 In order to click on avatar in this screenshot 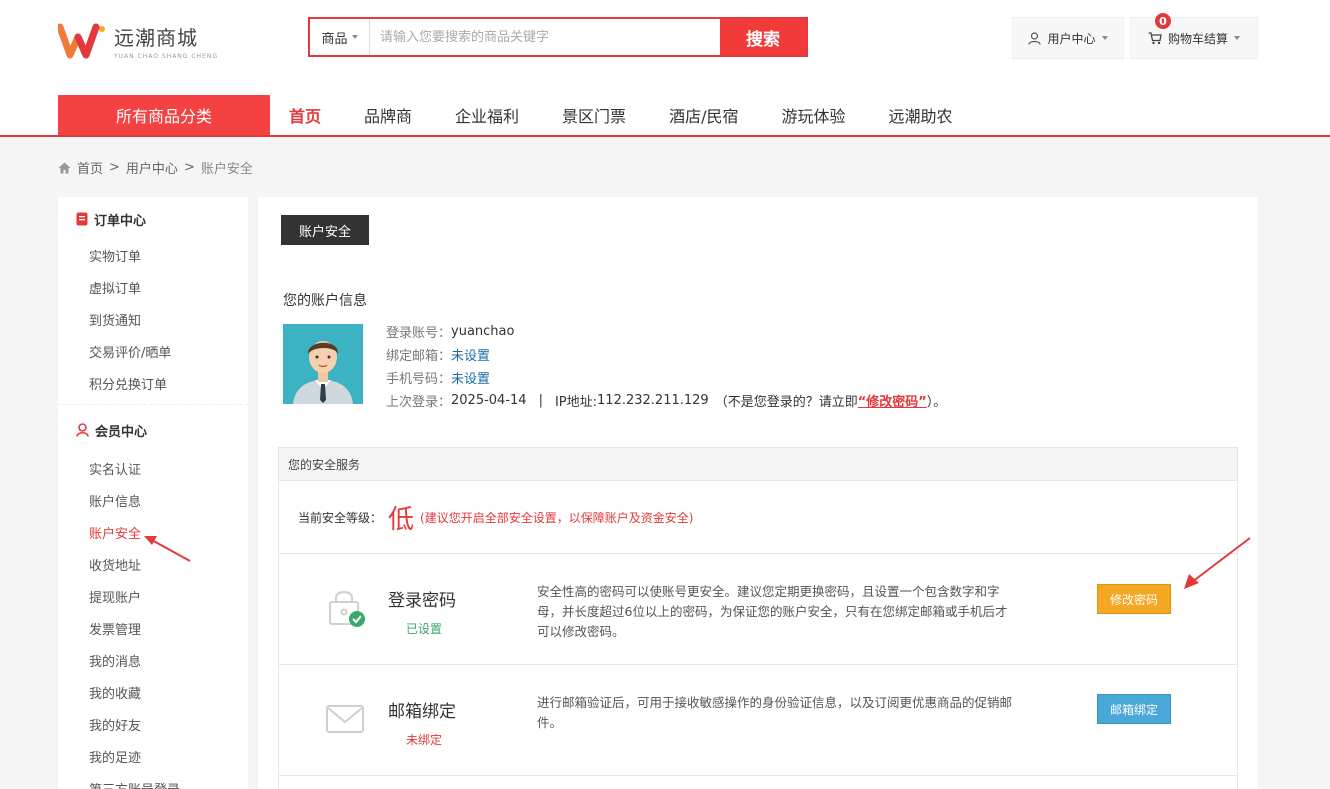, I will do `click(323, 364)`.